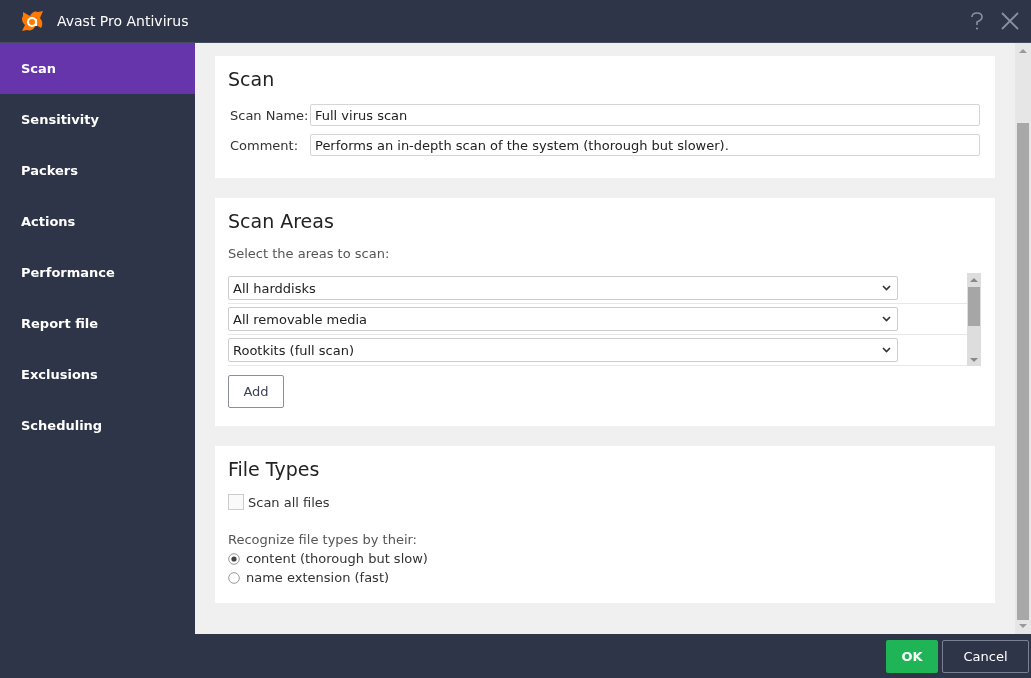 The height and width of the screenshot is (678, 1031). Describe the element at coordinates (252, 79) in the screenshot. I see `section-heading: Scan` at that location.